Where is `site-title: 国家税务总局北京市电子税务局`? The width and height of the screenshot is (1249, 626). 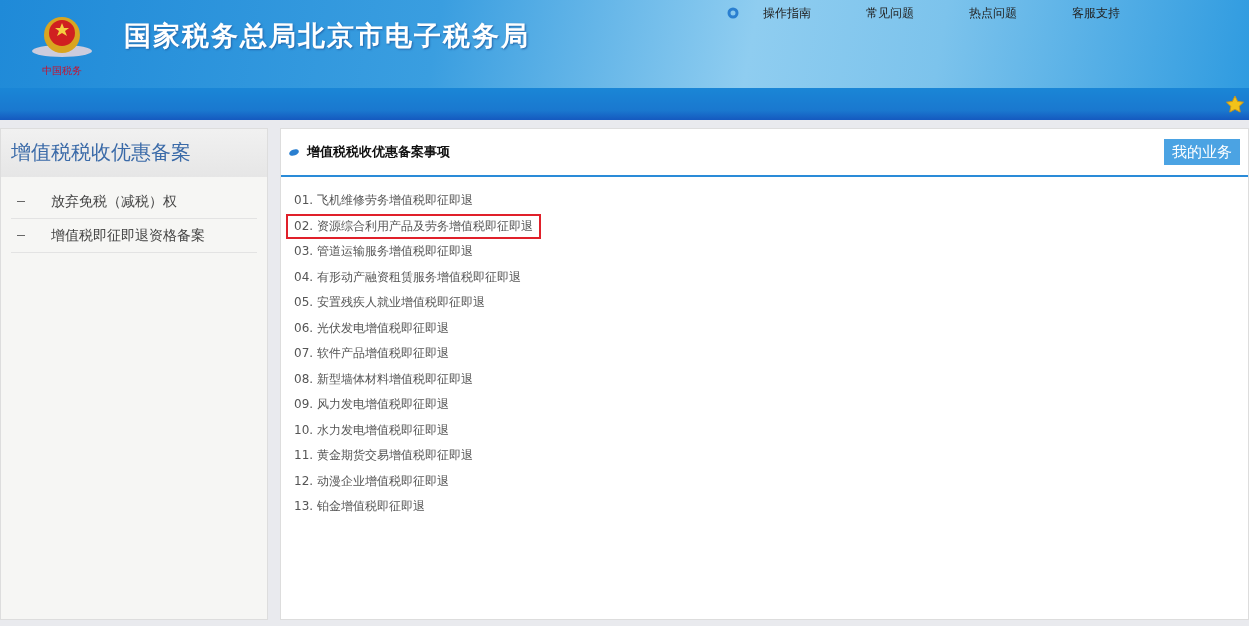 site-title: 国家税务总局北京市电子税务局 is located at coordinates (327, 35).